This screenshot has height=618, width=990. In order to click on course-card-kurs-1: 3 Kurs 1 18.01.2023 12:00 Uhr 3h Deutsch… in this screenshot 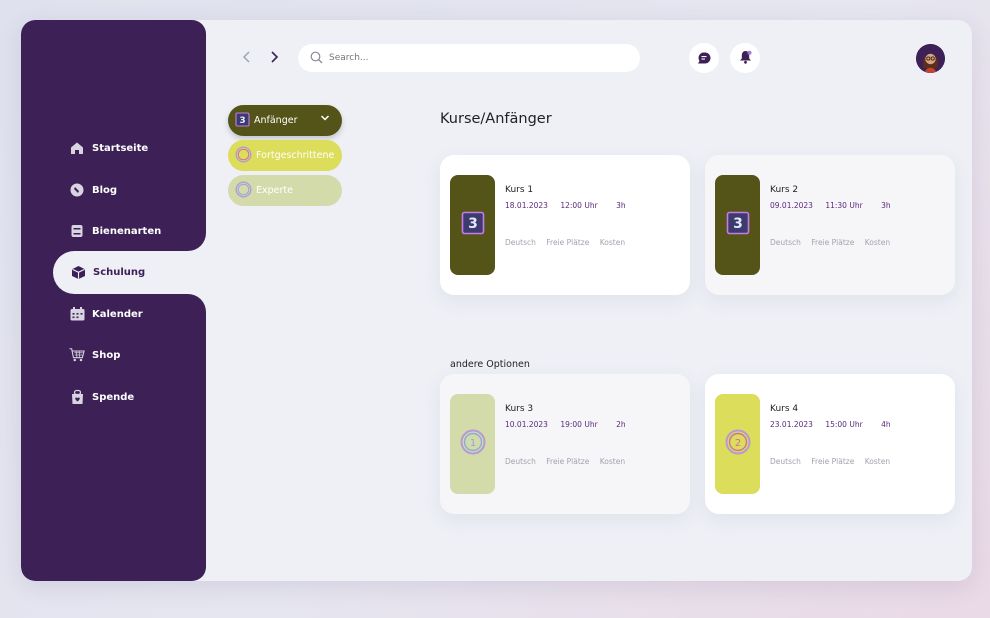, I will do `click(565, 225)`.